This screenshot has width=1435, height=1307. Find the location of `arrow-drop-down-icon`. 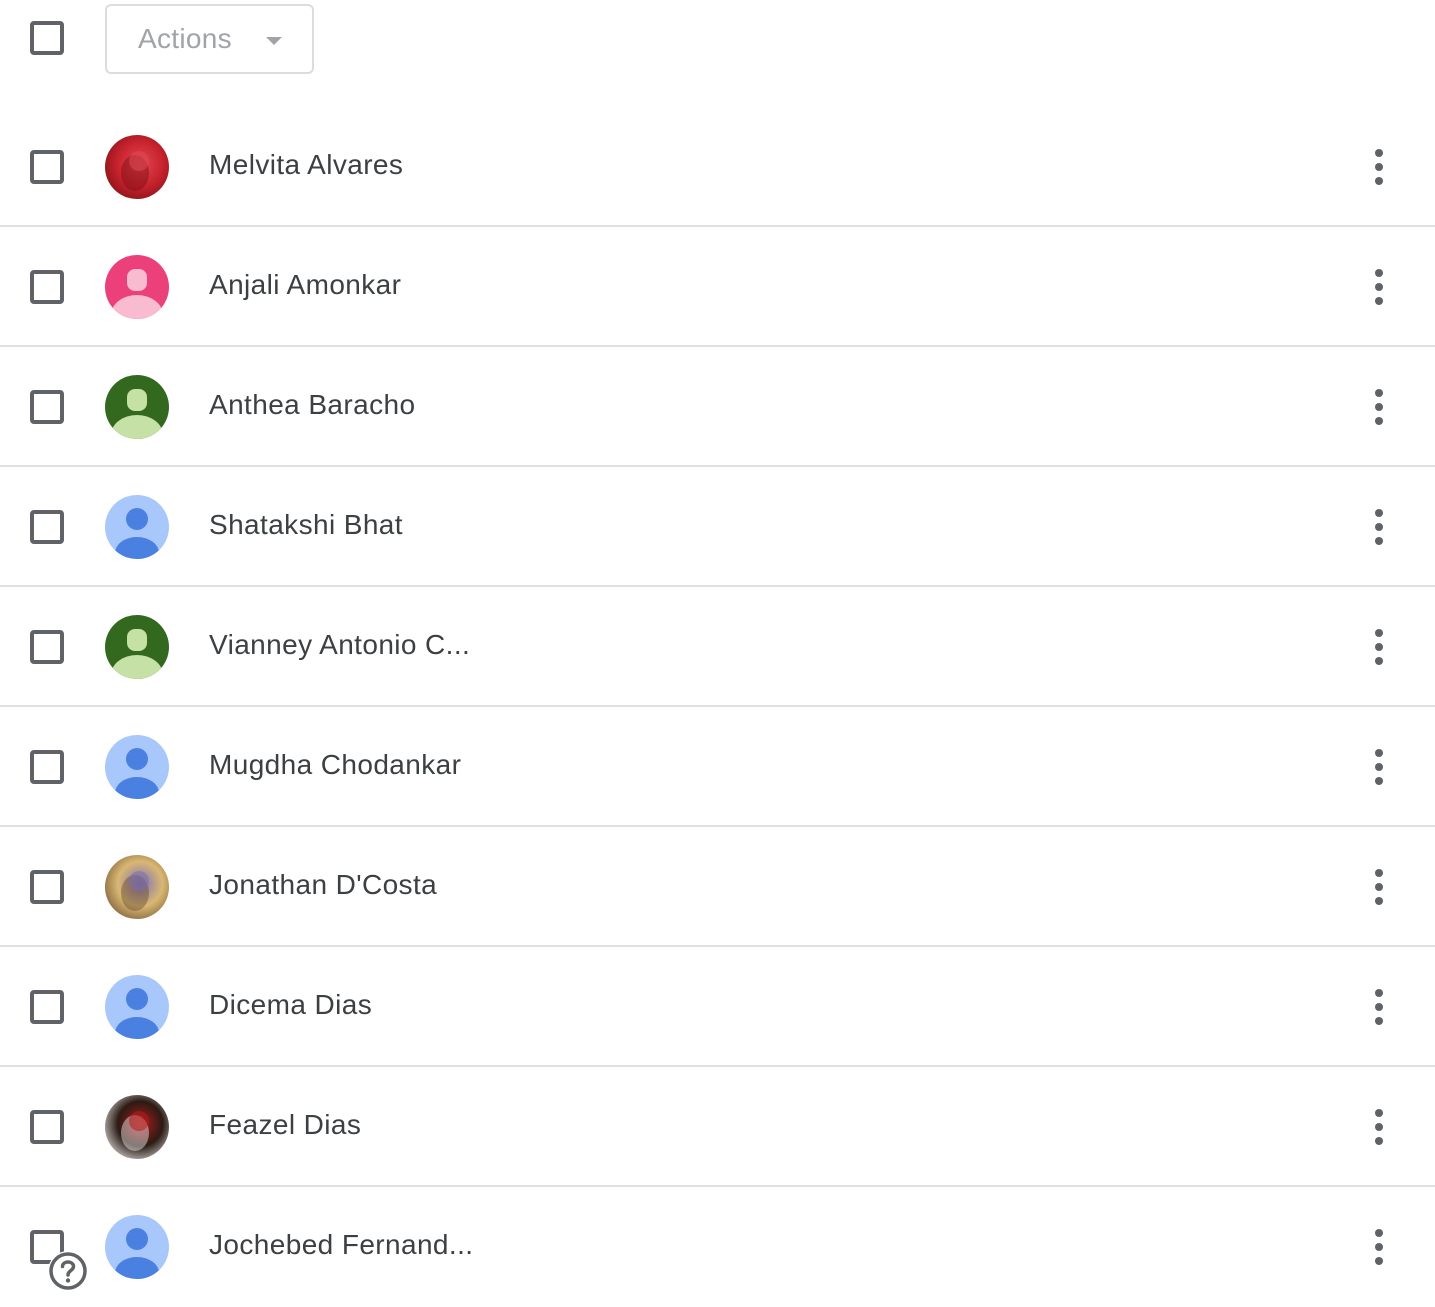

arrow-drop-down-icon is located at coordinates (274, 41).